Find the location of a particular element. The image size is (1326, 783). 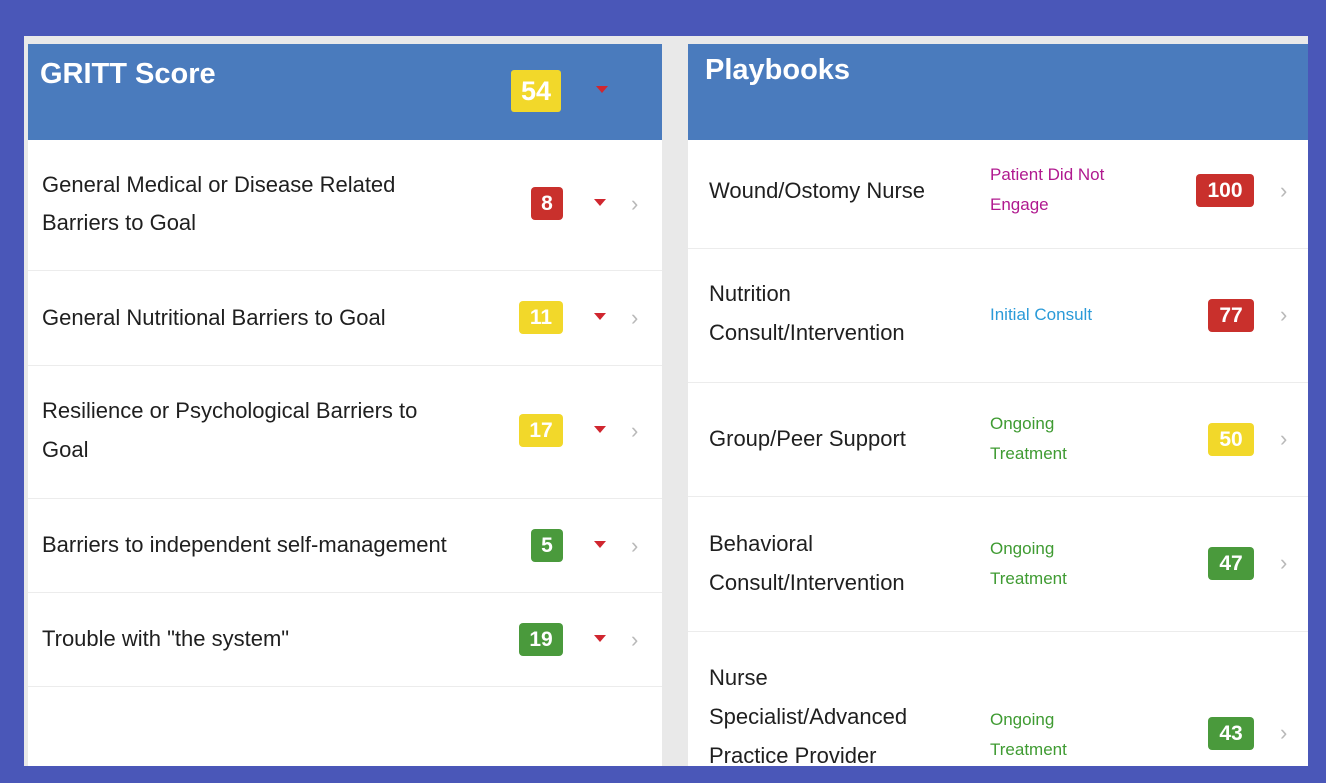

gritt-row-label: Resilience or Psychological Barriers to is located at coordinates (230, 410).